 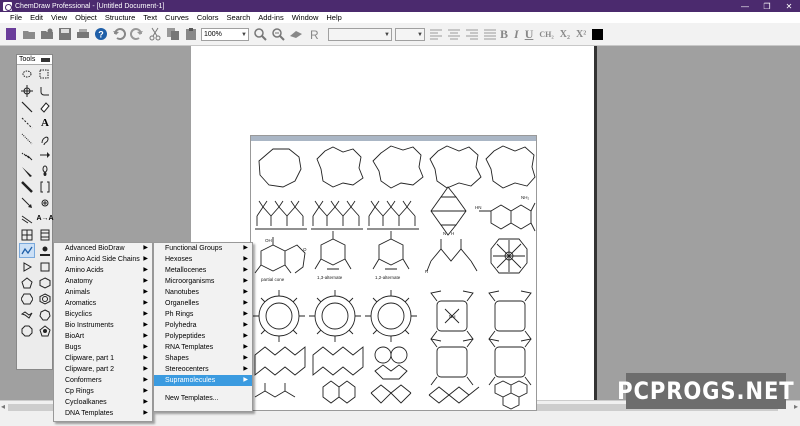 What do you see at coordinates (27, 74) in the screenshot?
I see `lasso-icon` at bounding box center [27, 74].